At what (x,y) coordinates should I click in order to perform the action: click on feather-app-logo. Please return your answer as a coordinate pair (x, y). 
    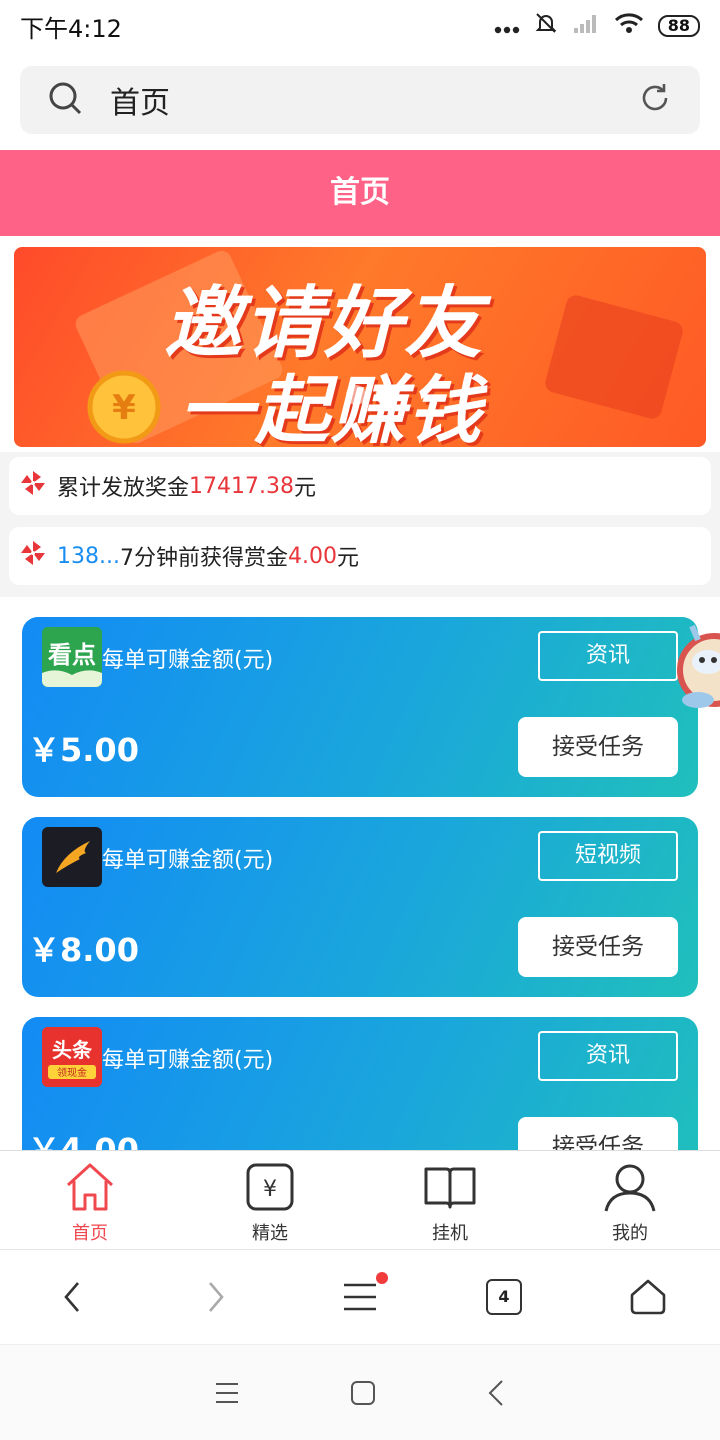
    Looking at the image, I should click on (72, 857).